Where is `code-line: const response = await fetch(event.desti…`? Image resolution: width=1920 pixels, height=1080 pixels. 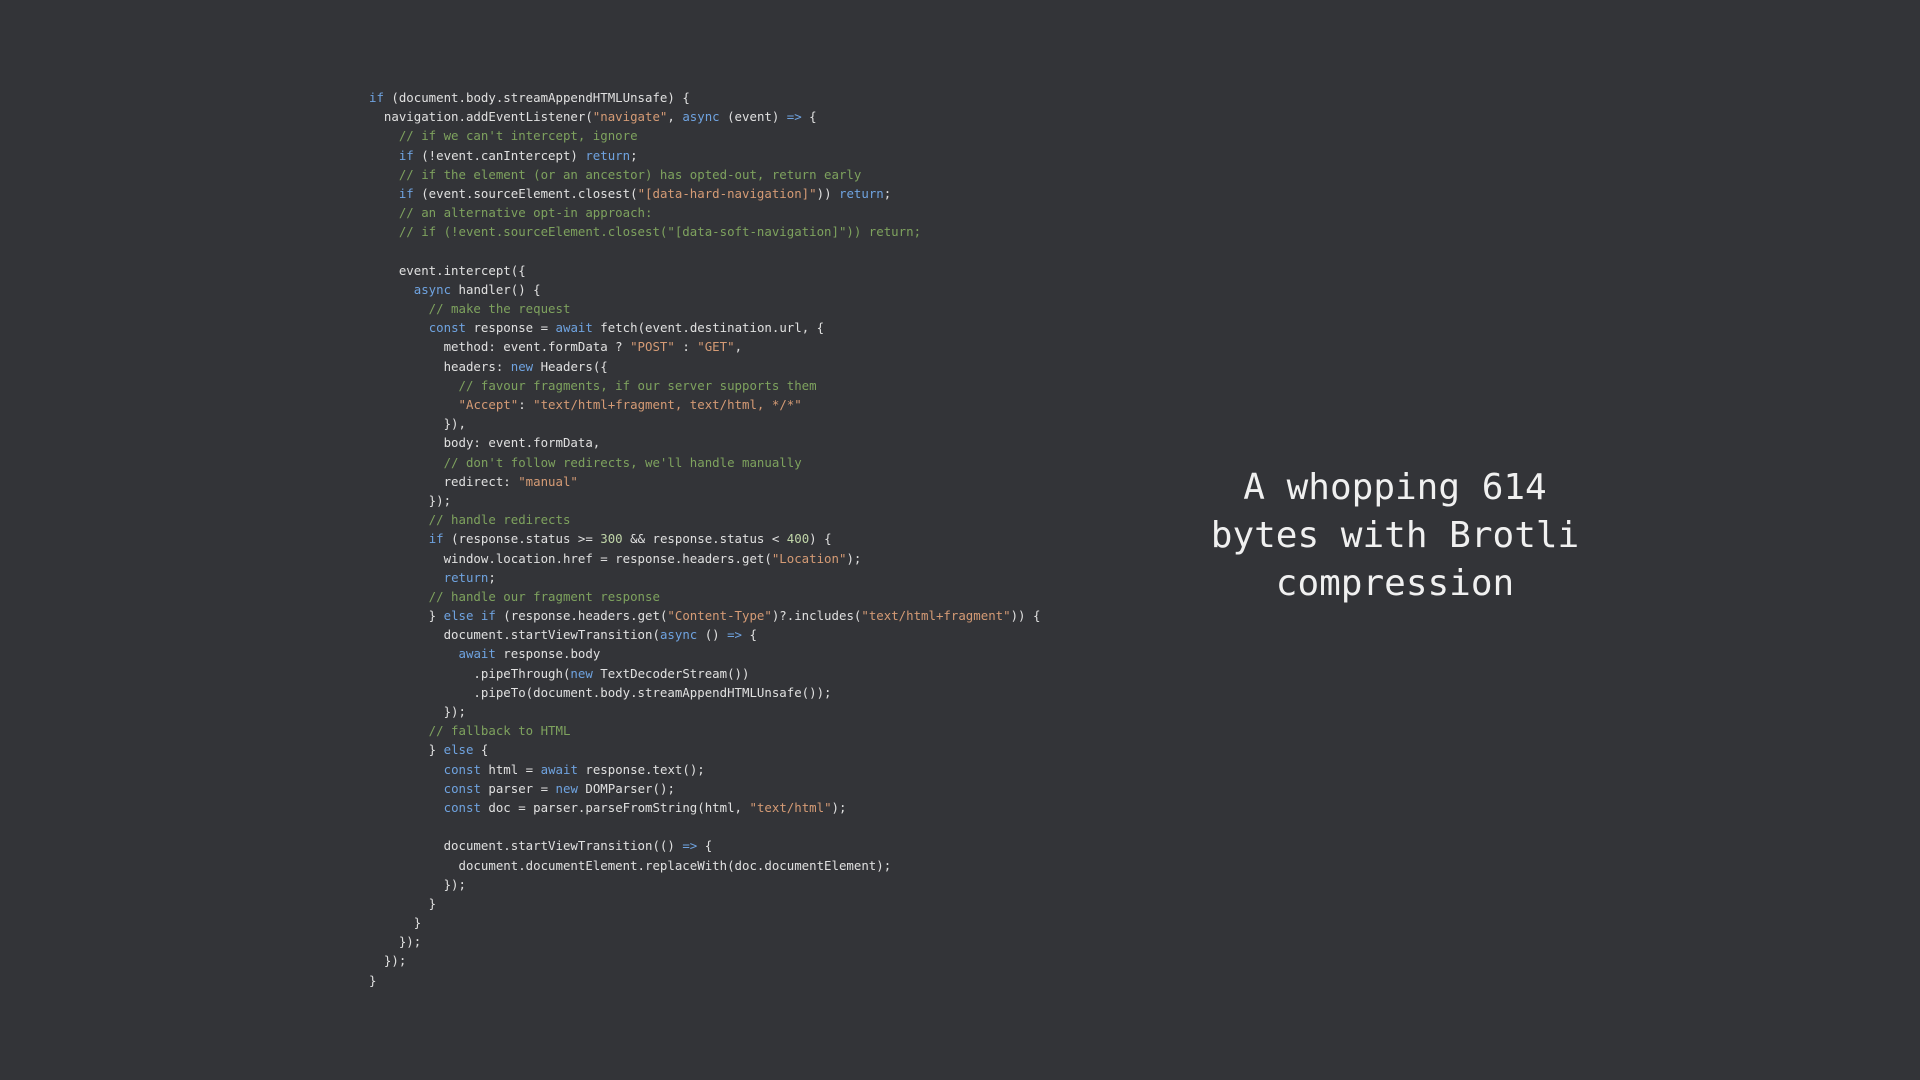
code-line: const response = await fetch(event.desti… is located at coordinates (759, 327).